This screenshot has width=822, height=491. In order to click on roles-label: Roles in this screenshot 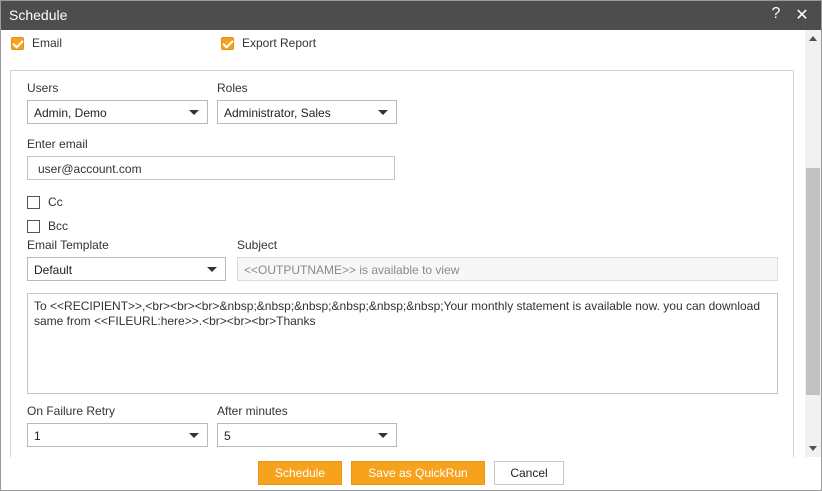, I will do `click(232, 88)`.